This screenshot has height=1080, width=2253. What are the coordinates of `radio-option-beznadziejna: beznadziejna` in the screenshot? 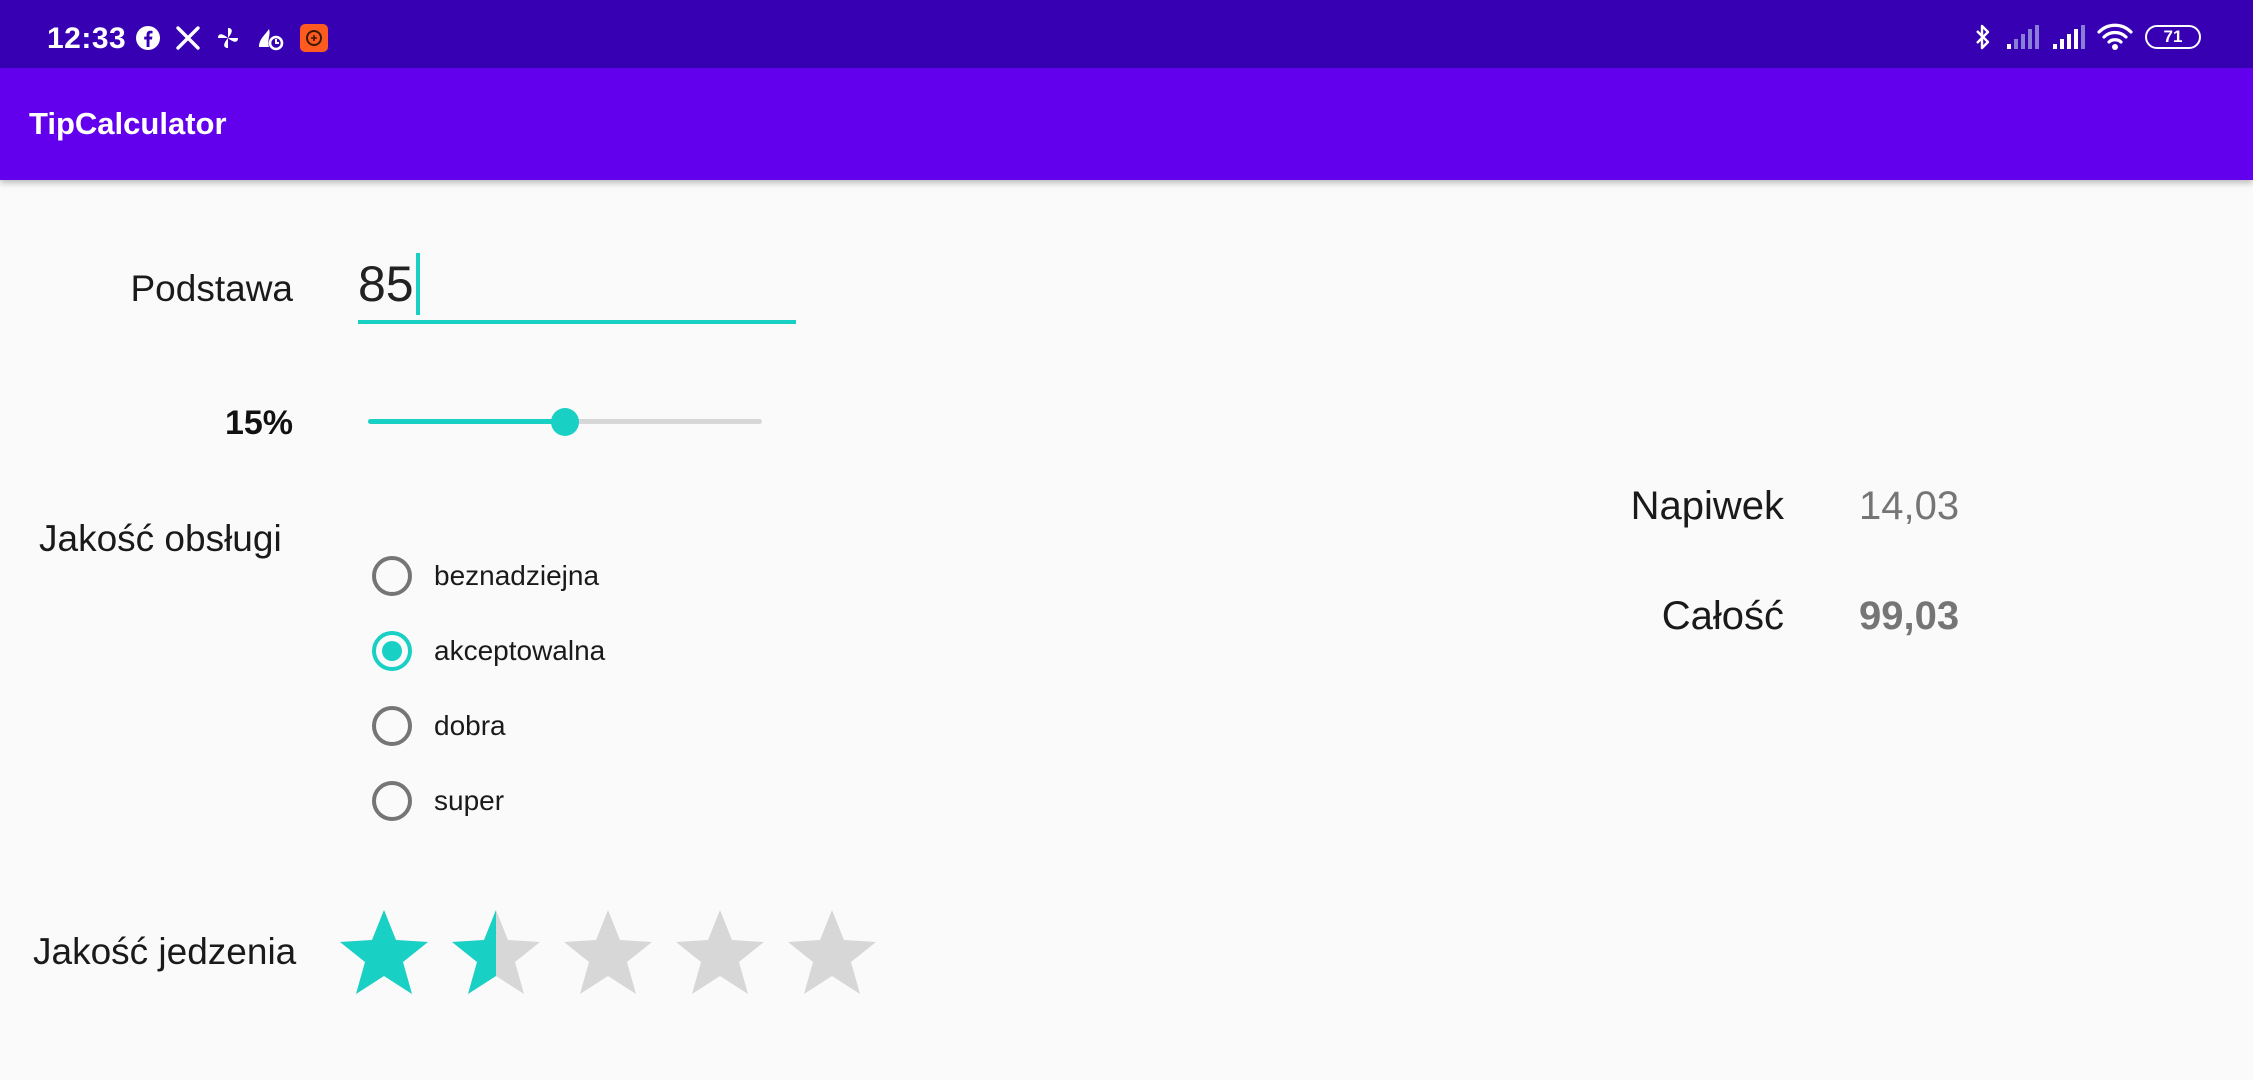 It's located at (488, 575).